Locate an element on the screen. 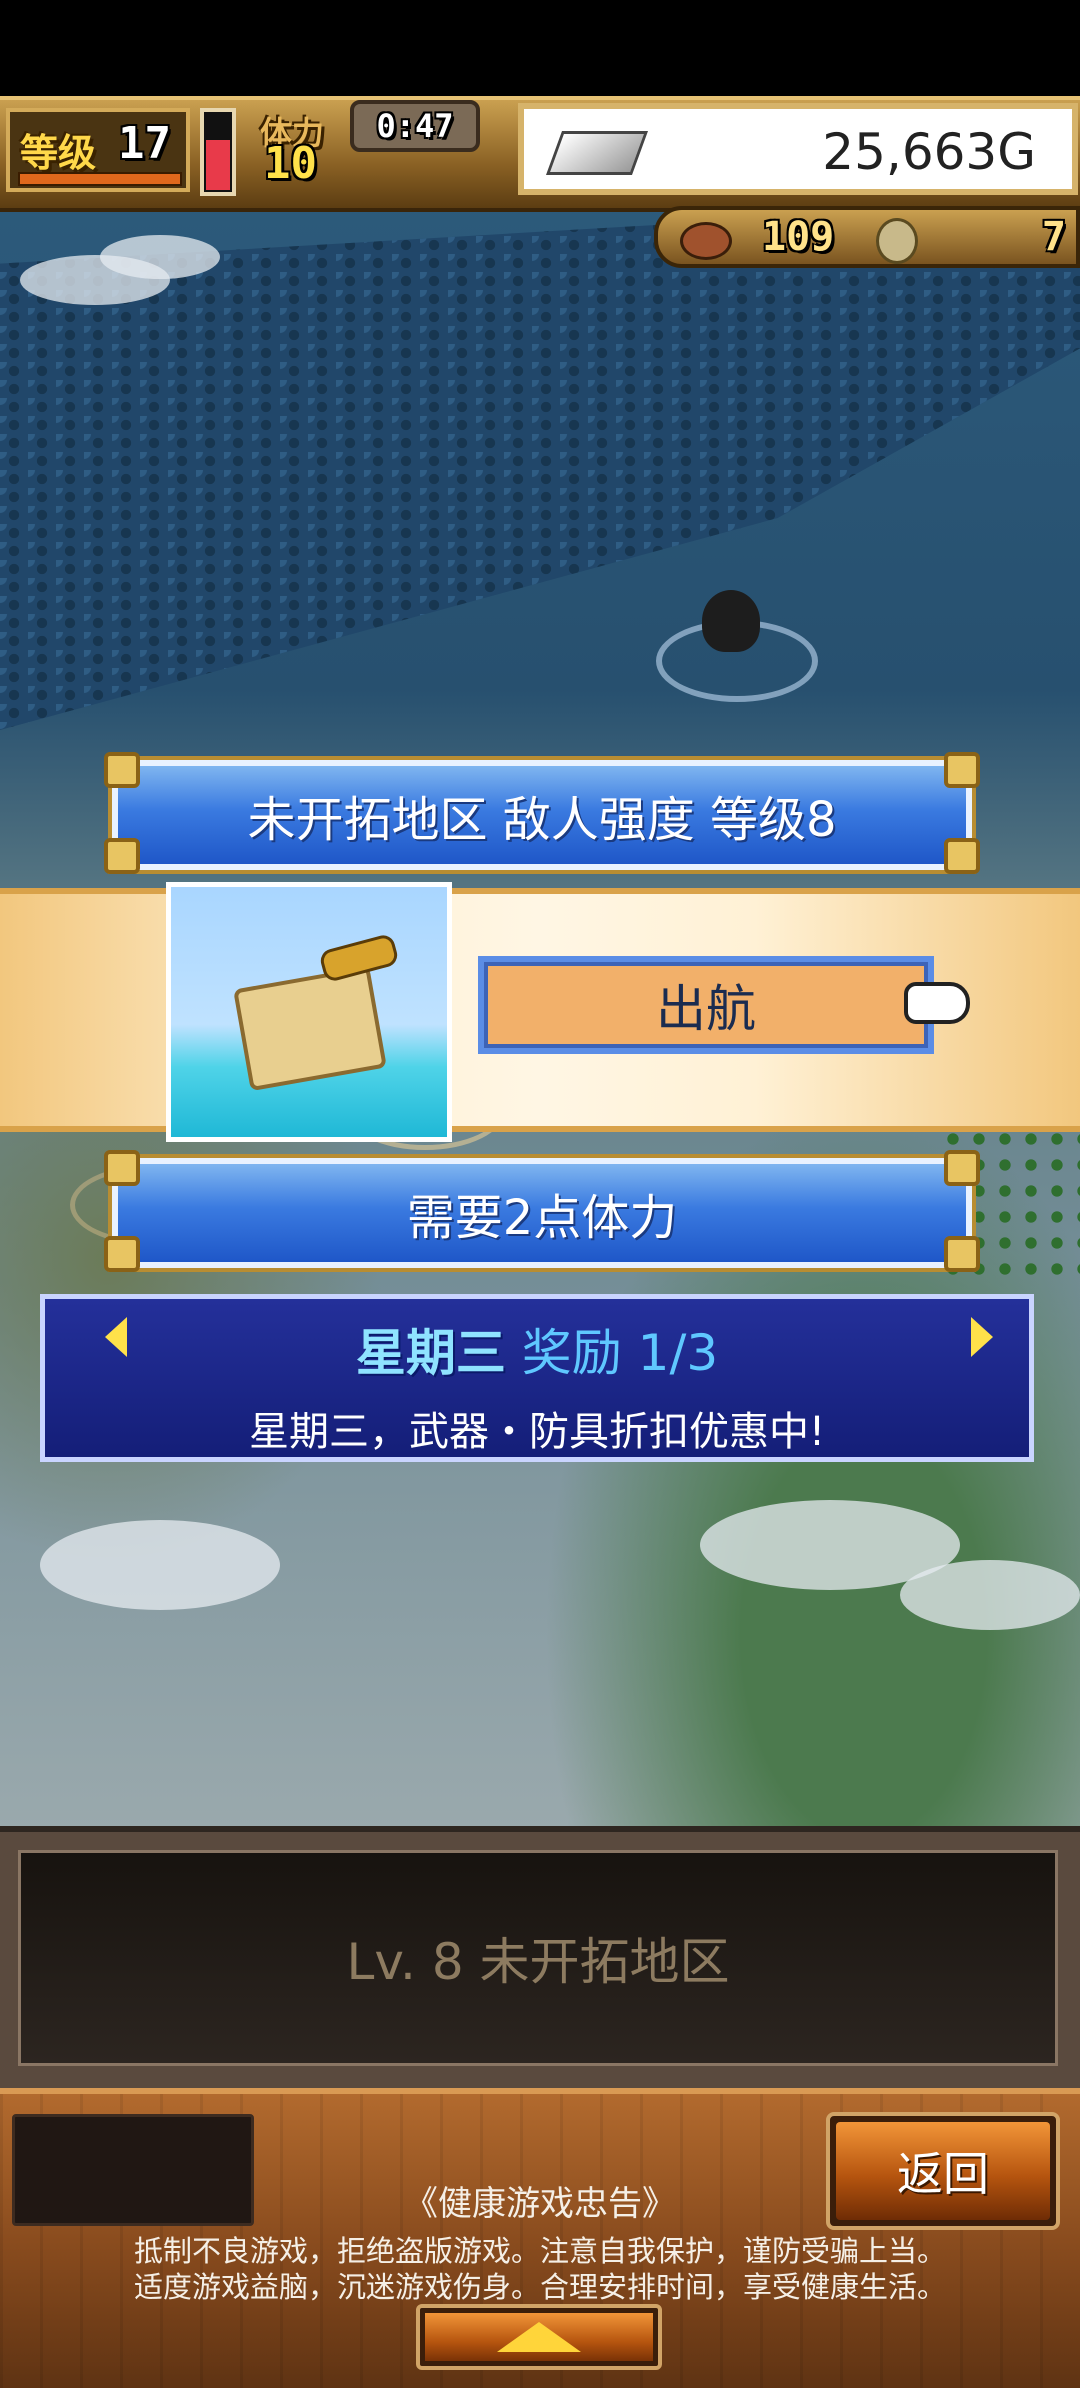  chevron-up-icon is located at coordinates (539, 2337).